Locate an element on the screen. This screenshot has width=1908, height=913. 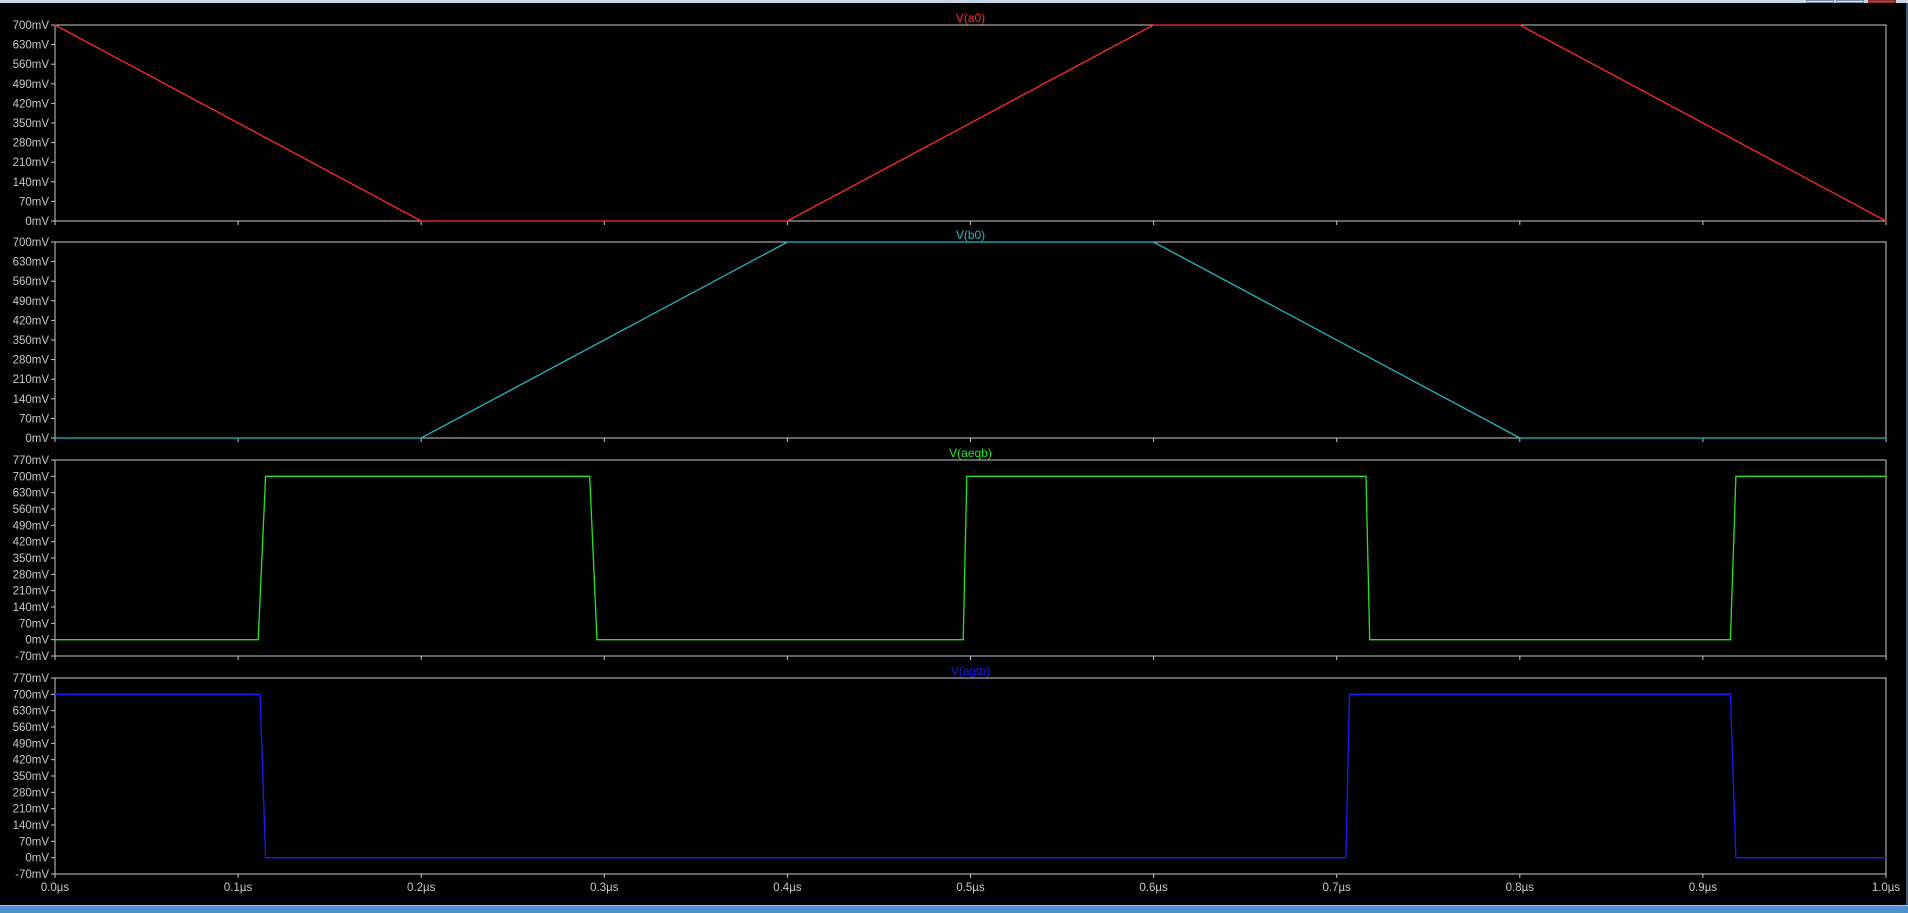
x-tick-label: 0.9µs is located at coordinates (1703, 888).